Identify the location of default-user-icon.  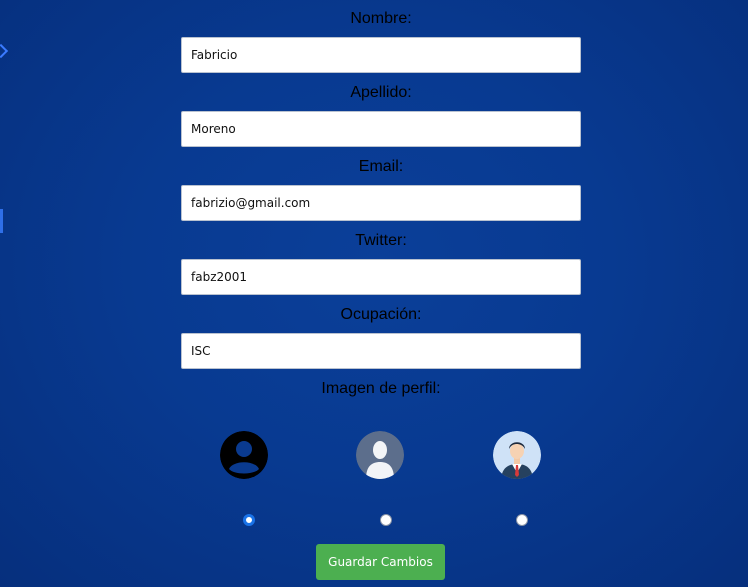
(380, 455).